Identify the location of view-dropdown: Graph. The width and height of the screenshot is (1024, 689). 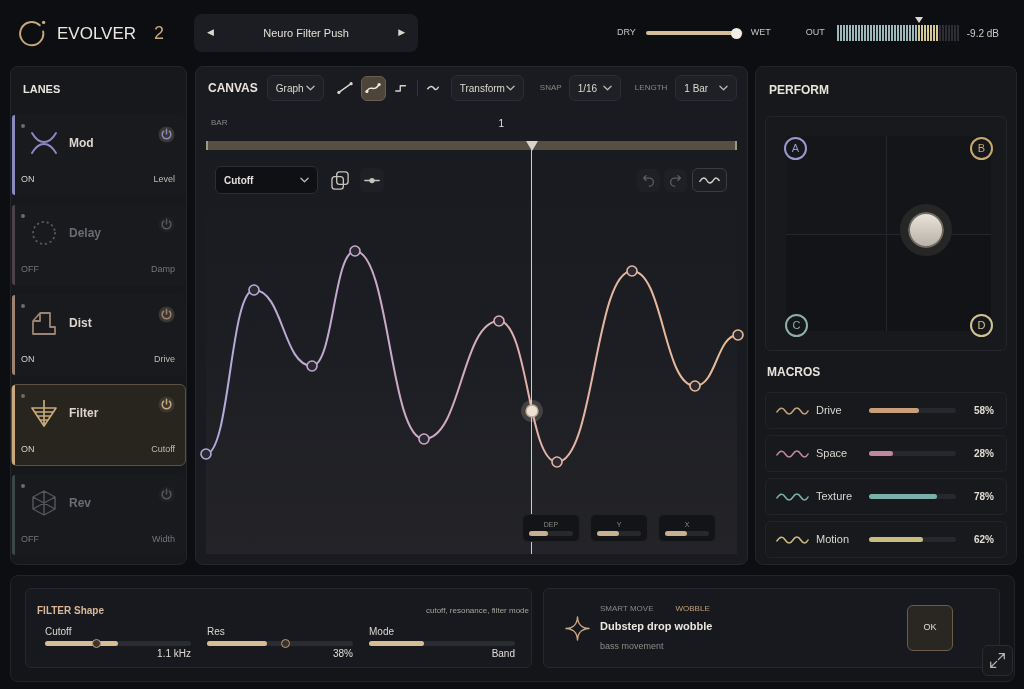
(295, 88).